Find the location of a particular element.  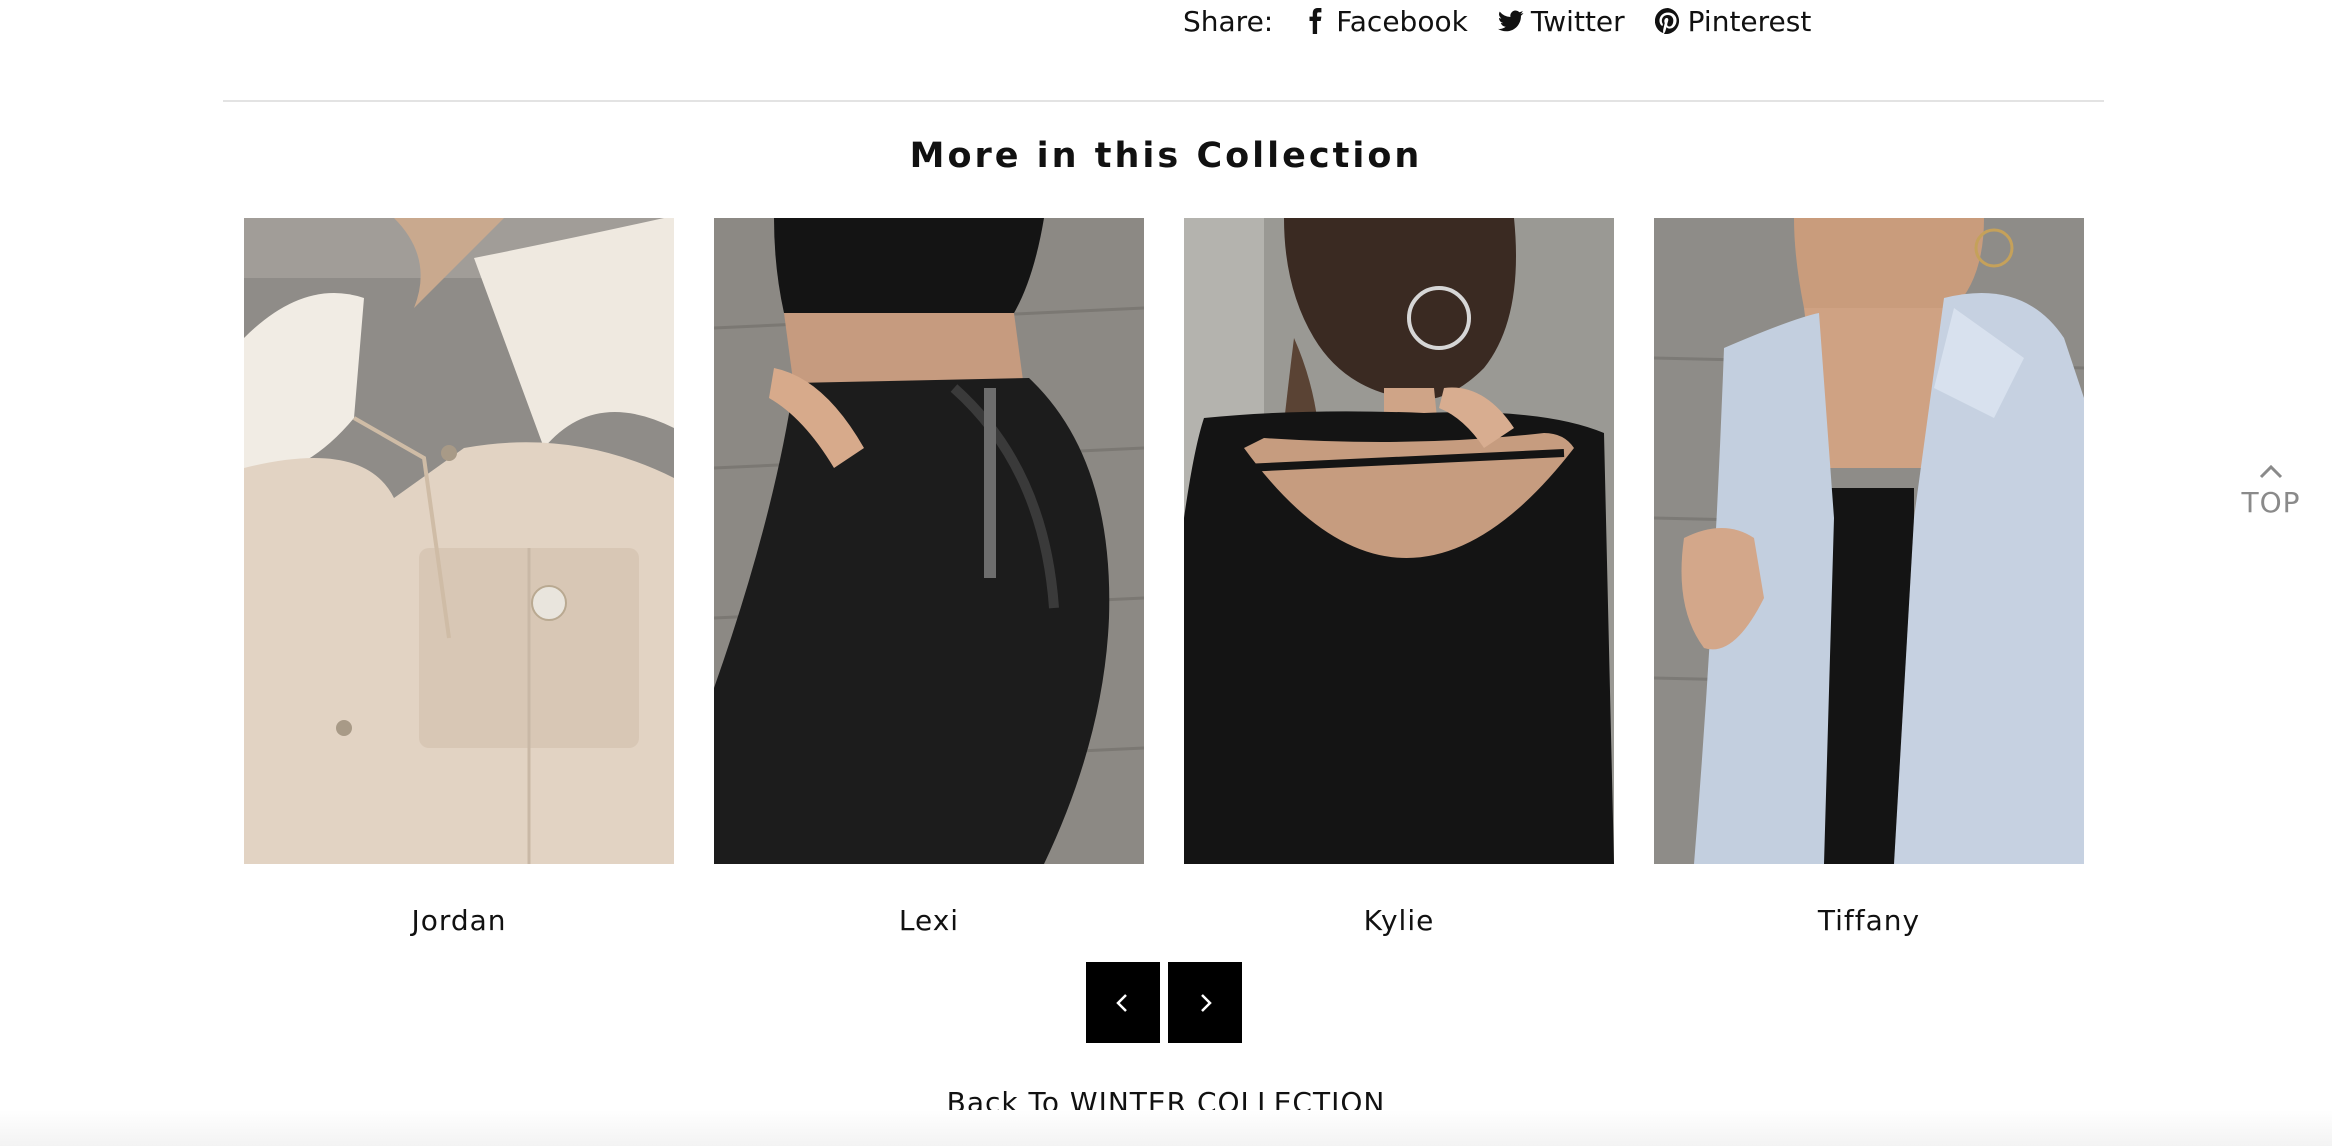

sweater-photo is located at coordinates (1399, 541).